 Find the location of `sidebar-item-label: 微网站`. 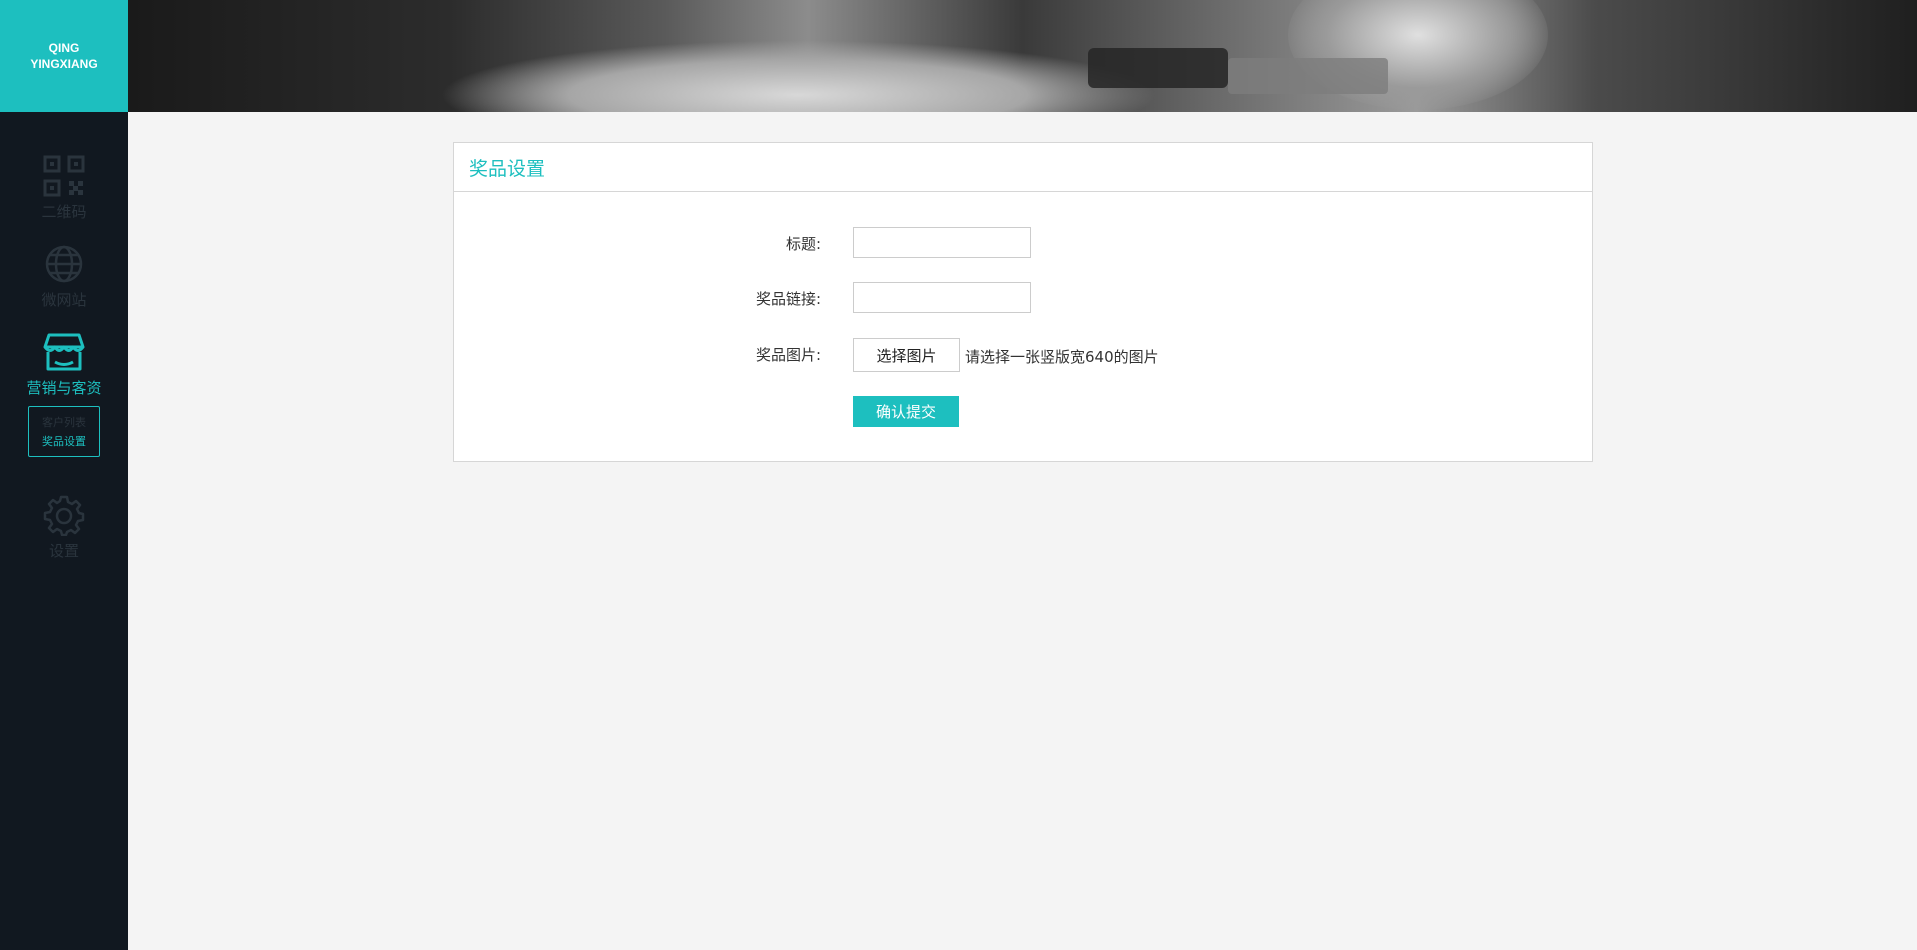

sidebar-item-label: 微网站 is located at coordinates (64, 300).